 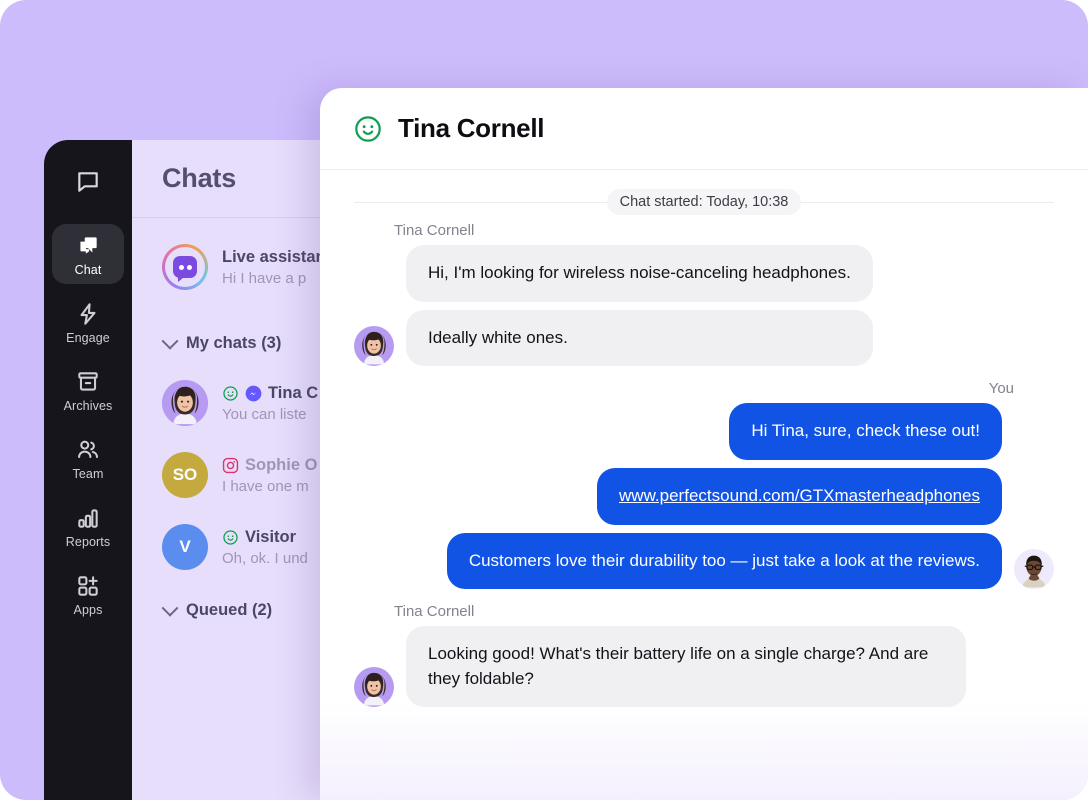 I want to click on livechat-logo-icon, so click(x=88, y=182).